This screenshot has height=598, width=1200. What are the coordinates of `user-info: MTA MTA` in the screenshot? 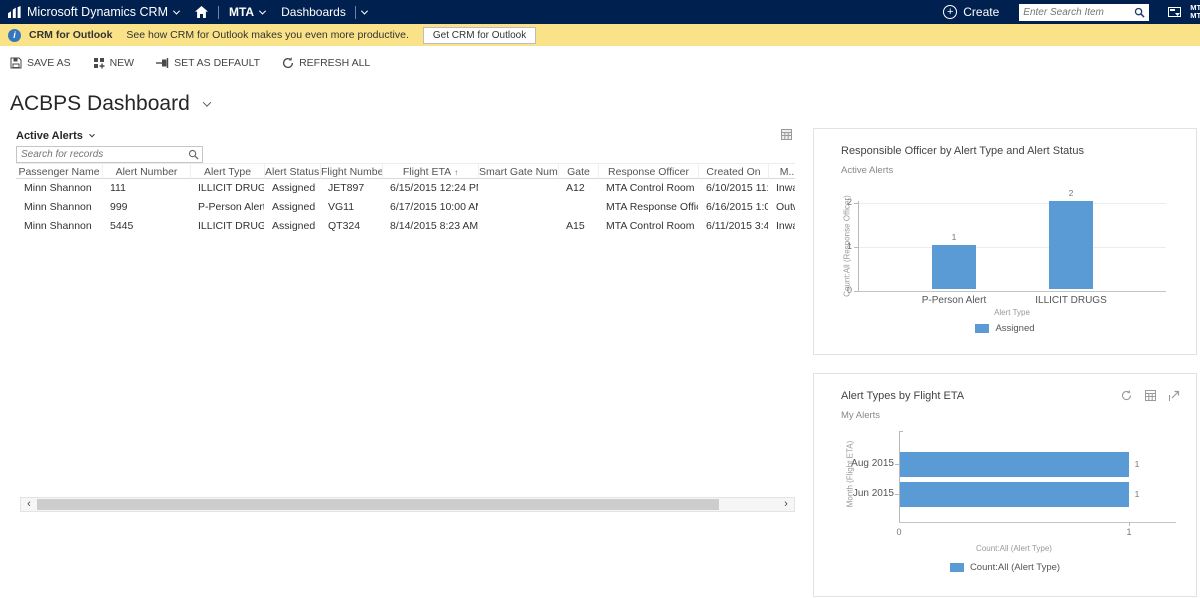 It's located at (1195, 12).